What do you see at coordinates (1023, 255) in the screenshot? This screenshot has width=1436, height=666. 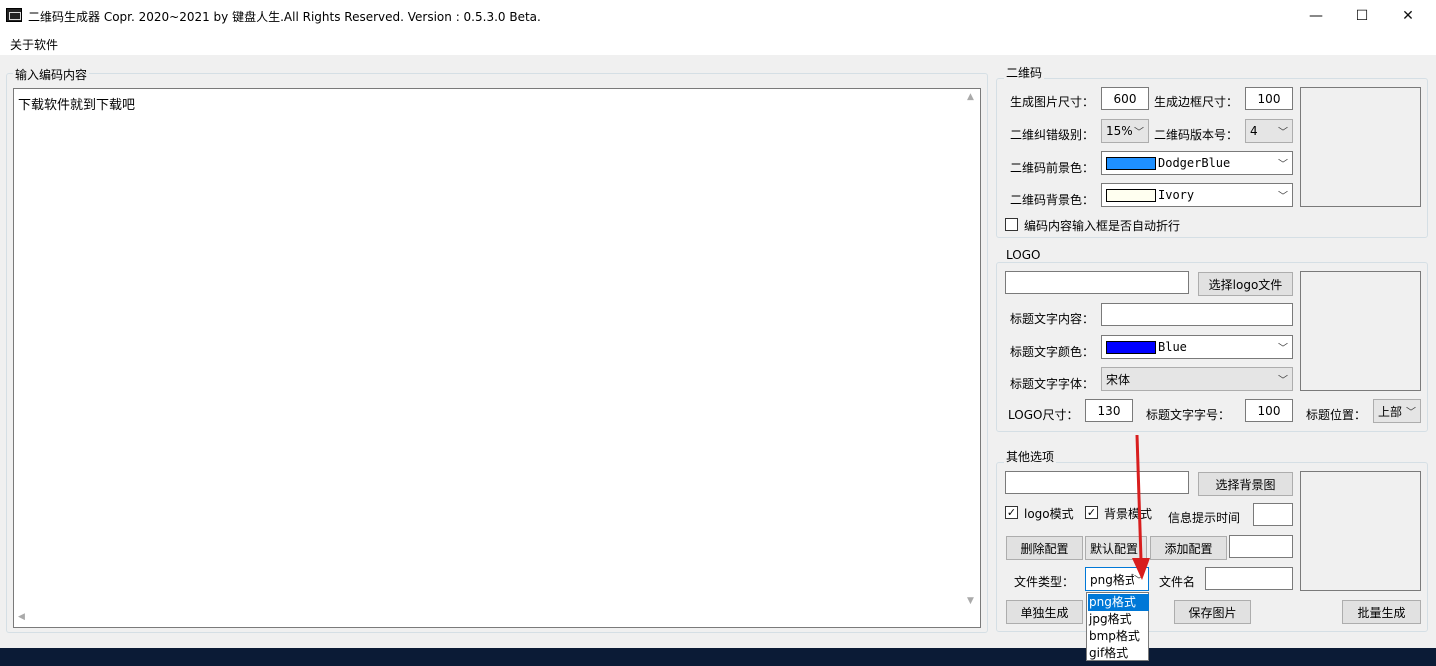 I see `logo-group-title: LOGO` at bounding box center [1023, 255].